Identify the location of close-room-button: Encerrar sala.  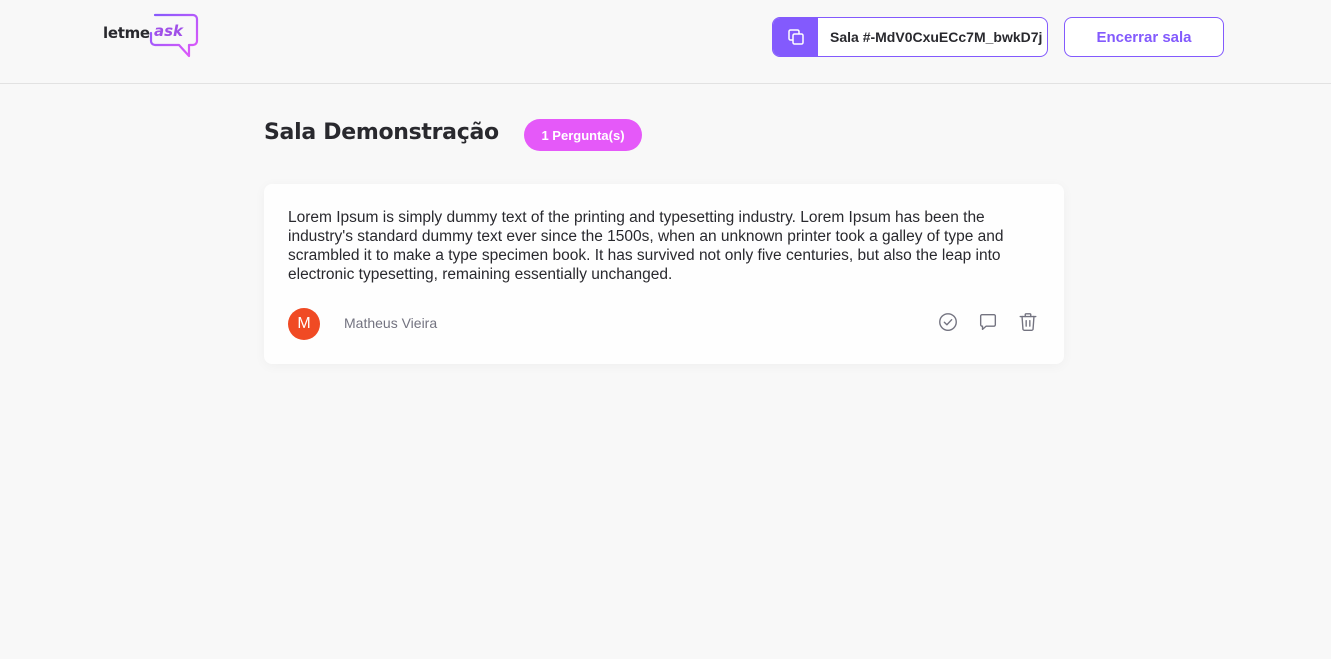
(1144, 37).